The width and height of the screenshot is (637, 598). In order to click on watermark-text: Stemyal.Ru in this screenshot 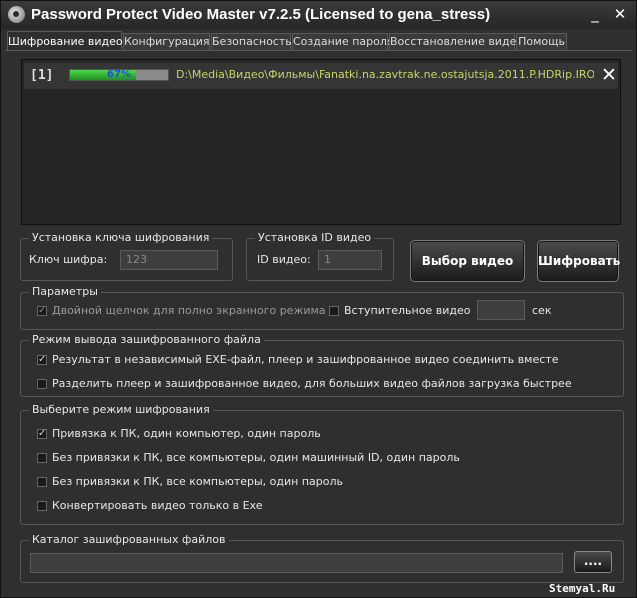, I will do `click(582, 588)`.